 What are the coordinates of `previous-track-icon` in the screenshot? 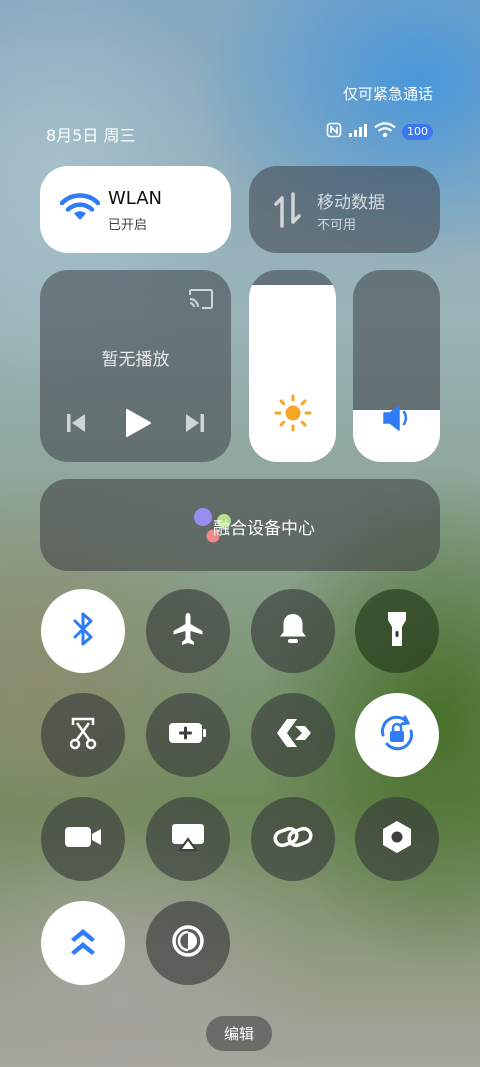 It's located at (76, 425).